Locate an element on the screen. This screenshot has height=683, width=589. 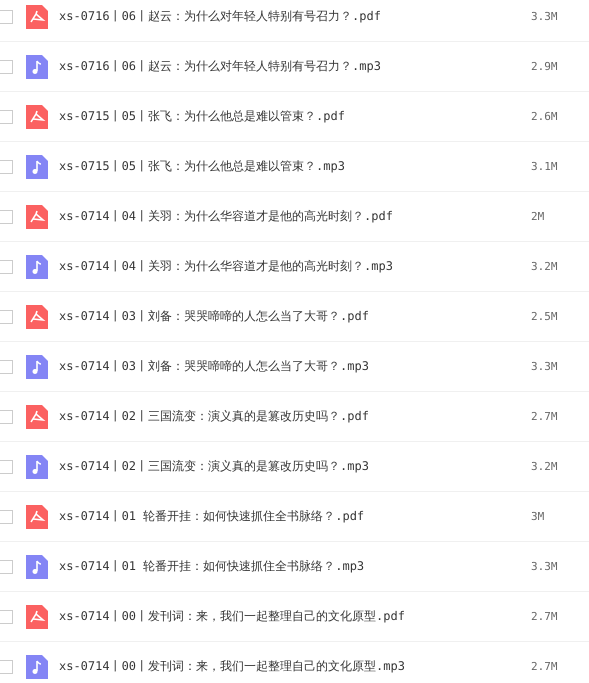
file-name: xs-0714丨01 轮番开挂：如何快速抓住全书脉络？.mp3 is located at coordinates (295, 566).